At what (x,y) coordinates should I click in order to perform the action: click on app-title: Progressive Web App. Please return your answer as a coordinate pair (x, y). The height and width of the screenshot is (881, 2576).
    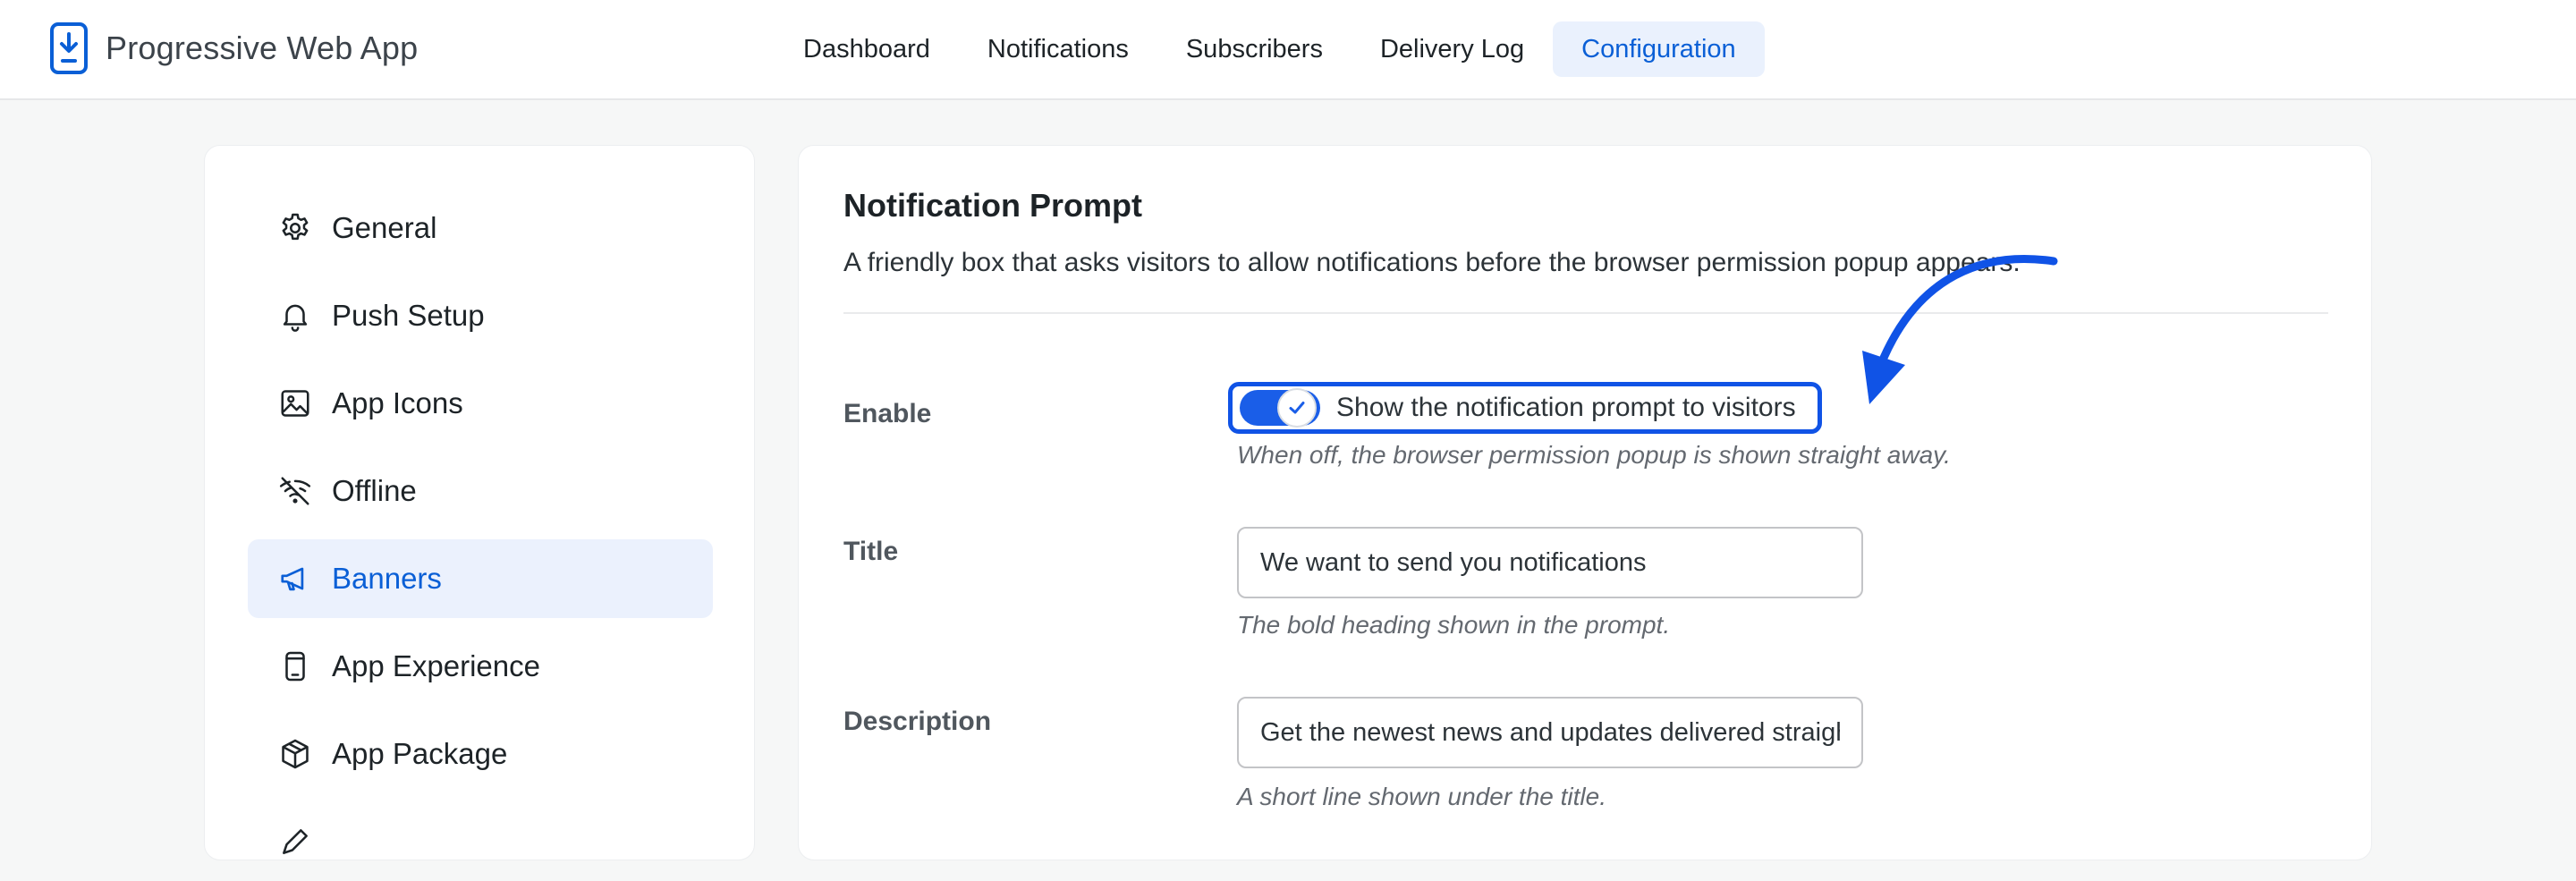
    Looking at the image, I should click on (262, 48).